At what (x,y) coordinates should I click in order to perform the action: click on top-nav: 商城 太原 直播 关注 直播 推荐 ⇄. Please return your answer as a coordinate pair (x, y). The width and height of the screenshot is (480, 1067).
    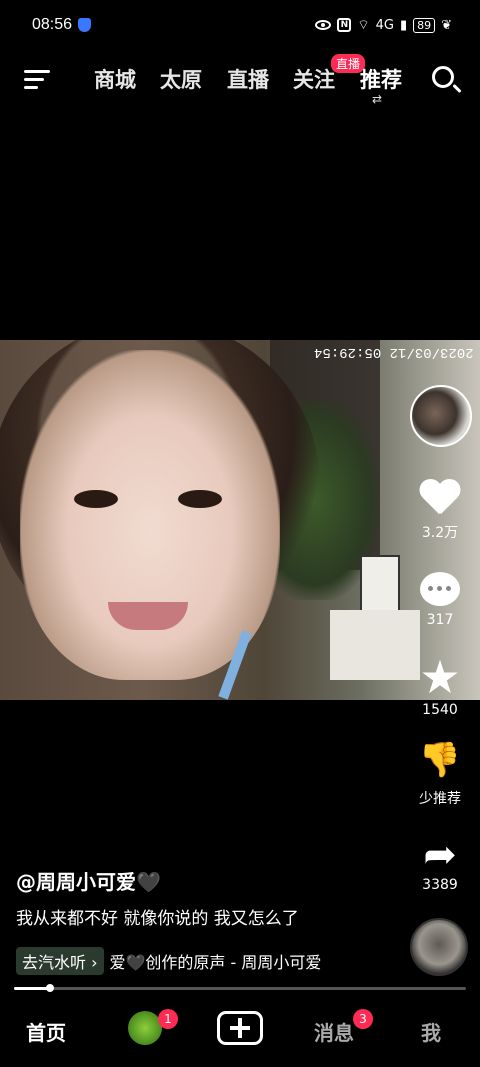
    Looking at the image, I should click on (240, 79).